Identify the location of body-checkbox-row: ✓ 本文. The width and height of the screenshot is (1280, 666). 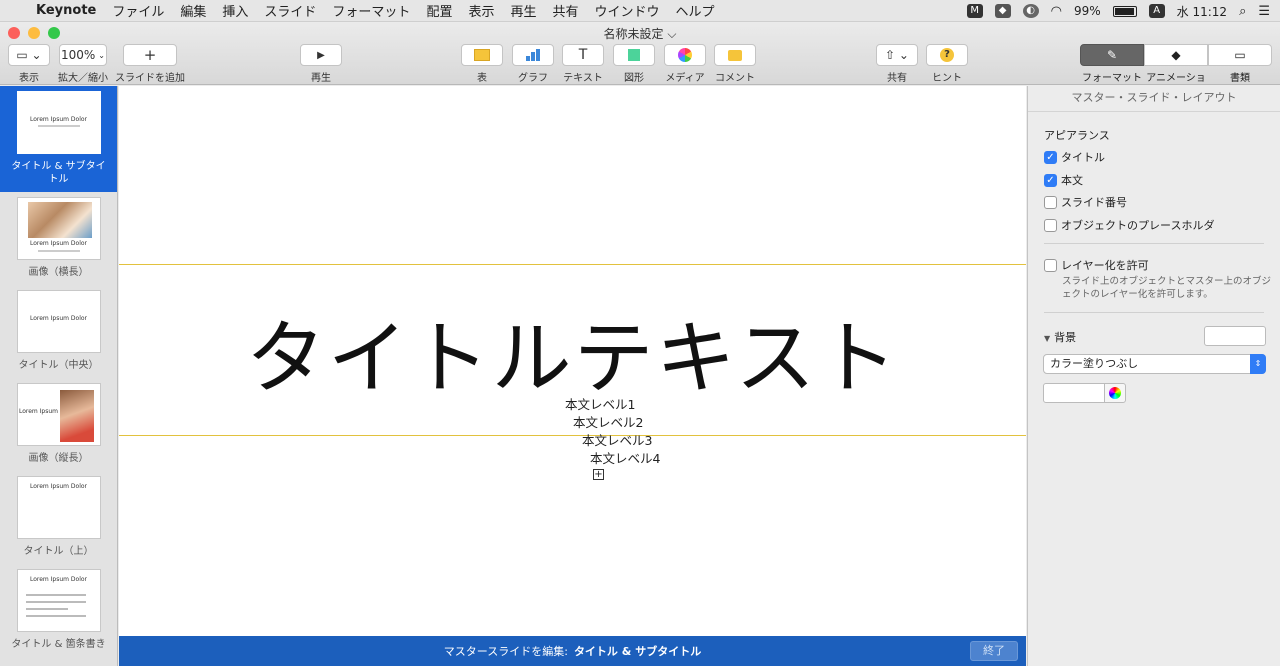
(1063, 180).